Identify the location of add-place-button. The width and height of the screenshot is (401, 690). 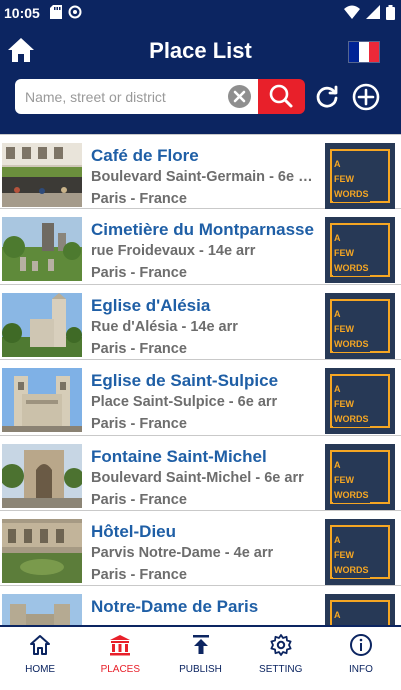
(366, 97).